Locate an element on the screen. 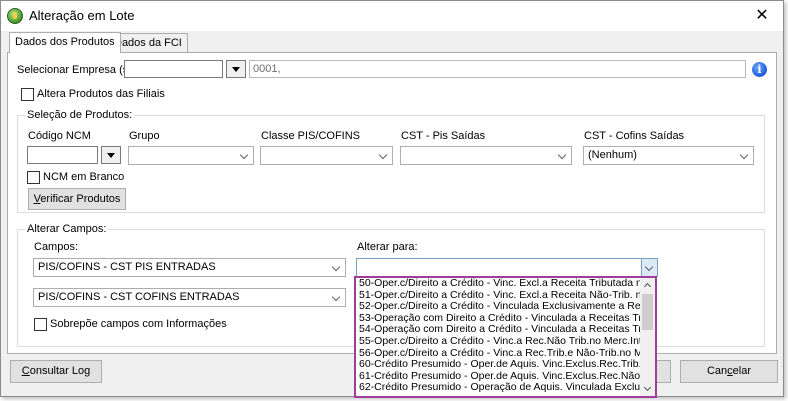  cst-cofins-saidas-label: CST - Cofins Saídas is located at coordinates (634, 136).